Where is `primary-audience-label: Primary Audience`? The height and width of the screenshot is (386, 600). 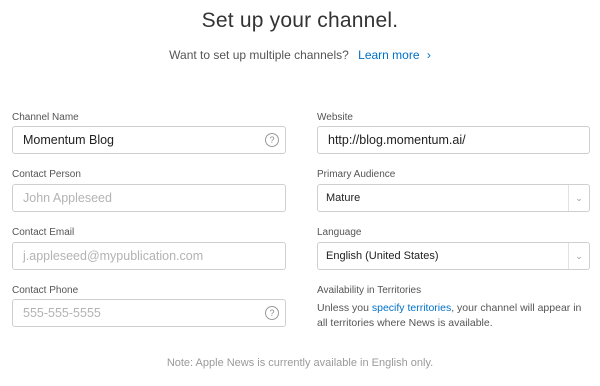
primary-audience-label: Primary Audience is located at coordinates (356, 174).